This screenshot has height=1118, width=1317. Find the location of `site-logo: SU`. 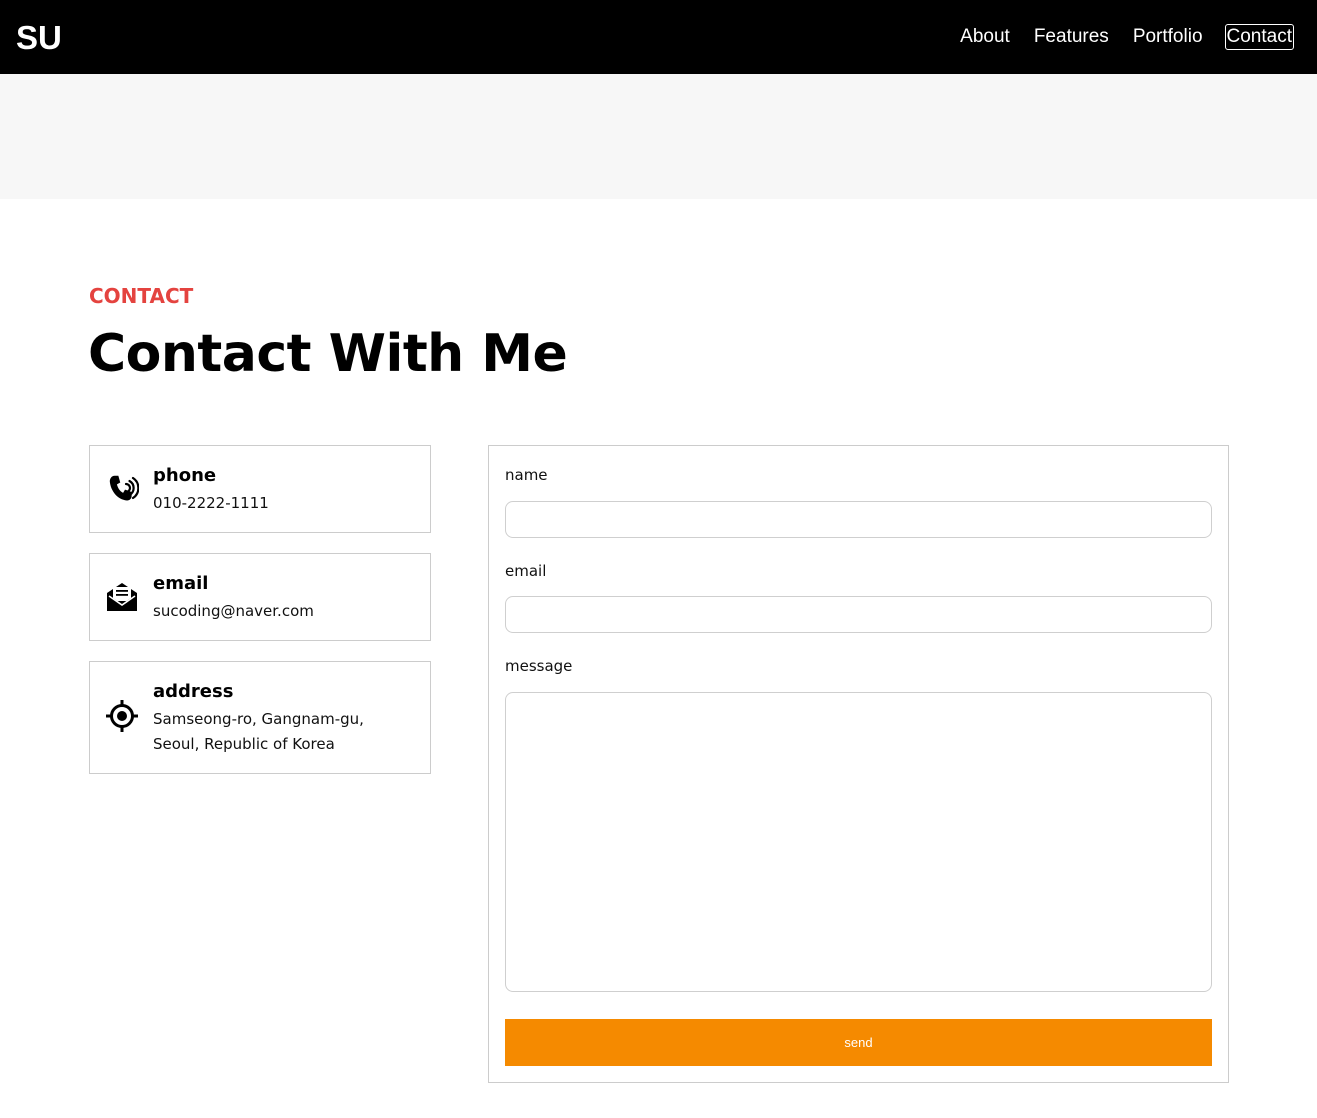

site-logo: SU is located at coordinates (39, 38).